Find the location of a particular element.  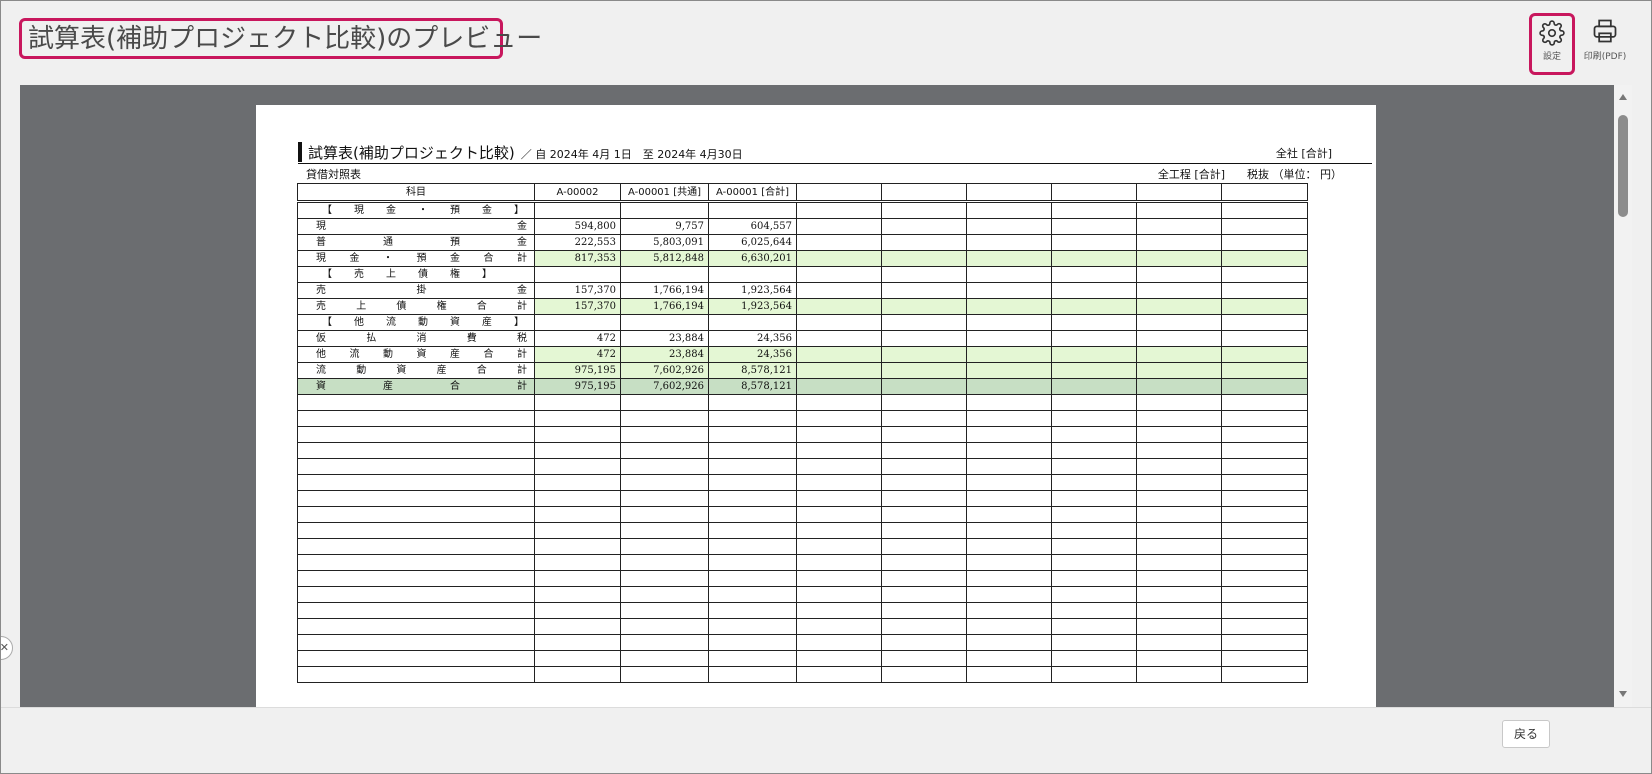

report-title-text: 試算表(補助プロジェクト比較) is located at coordinates (411, 153).